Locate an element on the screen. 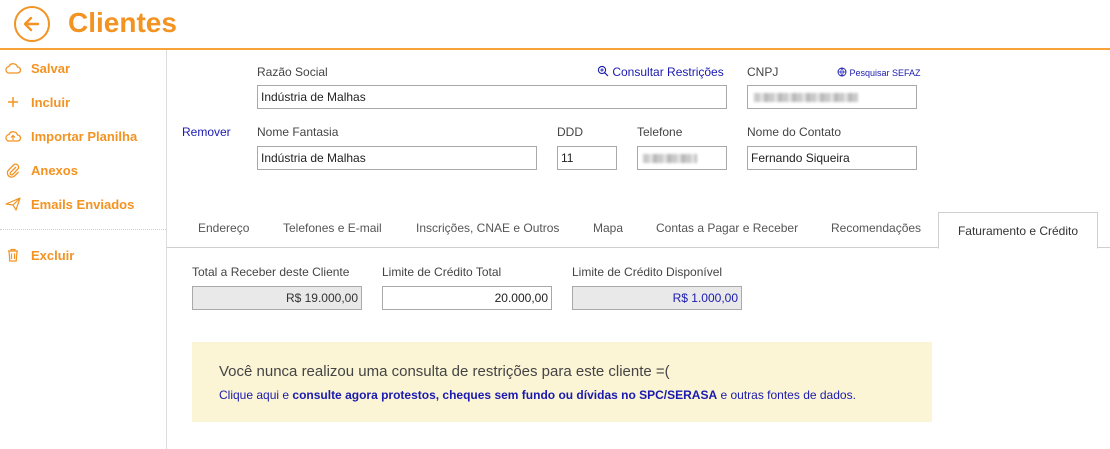 The height and width of the screenshot is (449, 1110). consultar-restricoes-label: Consultar Restrições is located at coordinates (668, 72).